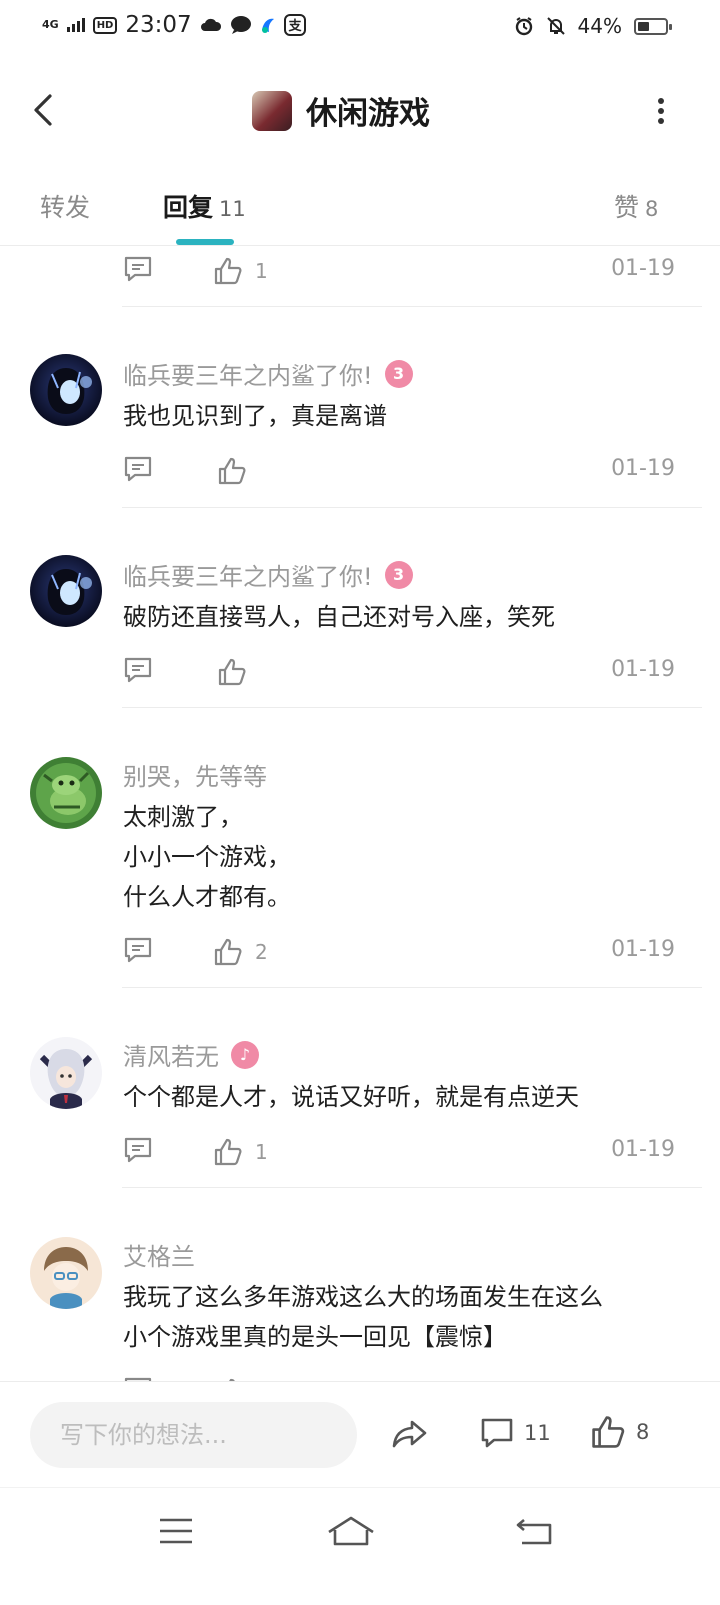 Image resolution: width=720 pixels, height=1605 pixels. I want to click on home-button, so click(351, 1532).